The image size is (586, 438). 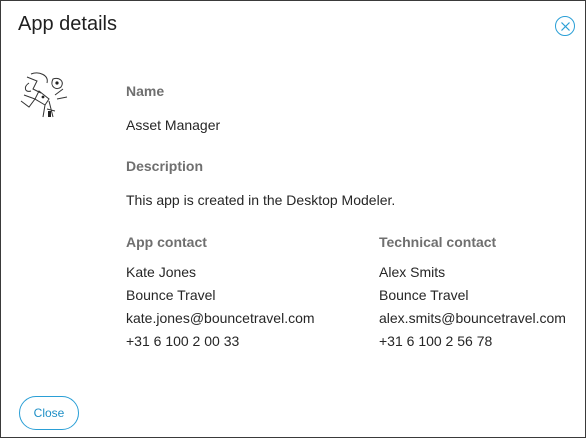 What do you see at coordinates (145, 91) in the screenshot?
I see `name-label: Name` at bounding box center [145, 91].